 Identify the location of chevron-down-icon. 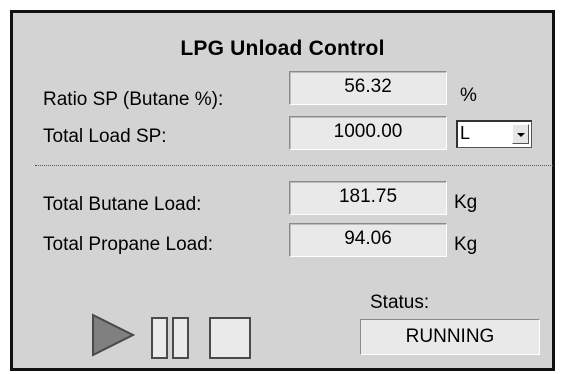
(520, 134).